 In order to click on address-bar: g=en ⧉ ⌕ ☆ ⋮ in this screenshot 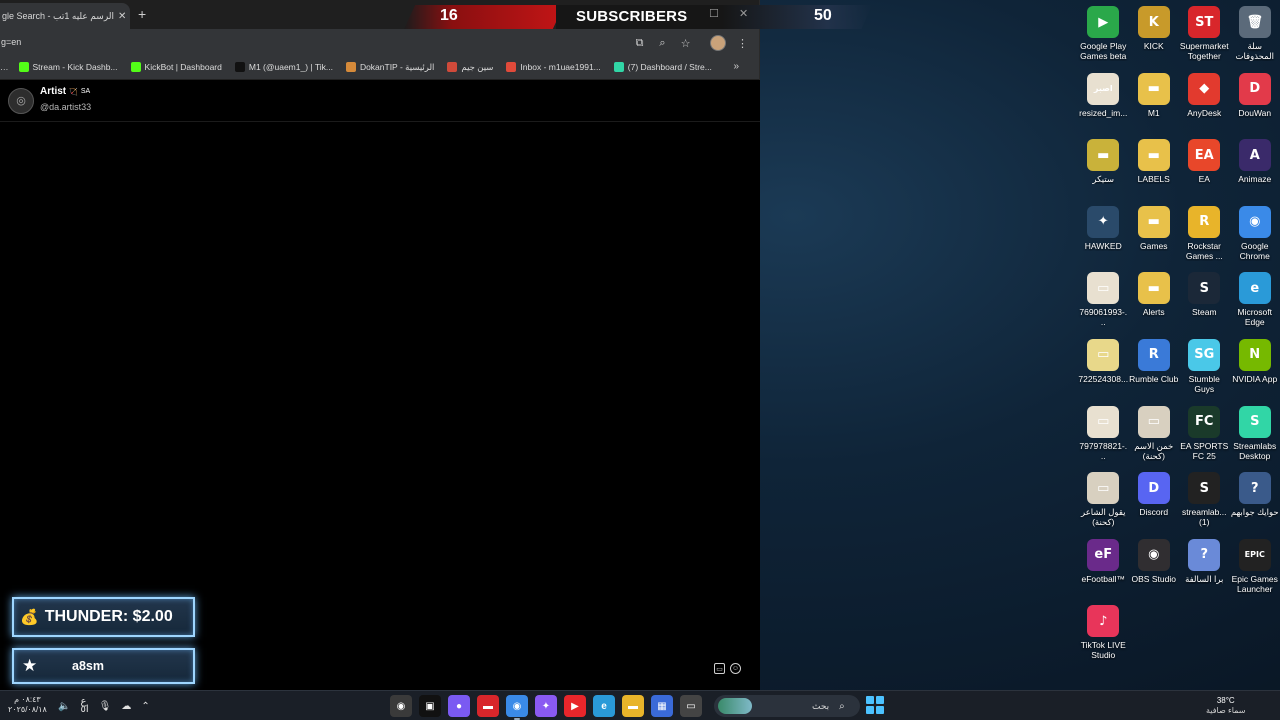, I will do `click(379, 42)`.